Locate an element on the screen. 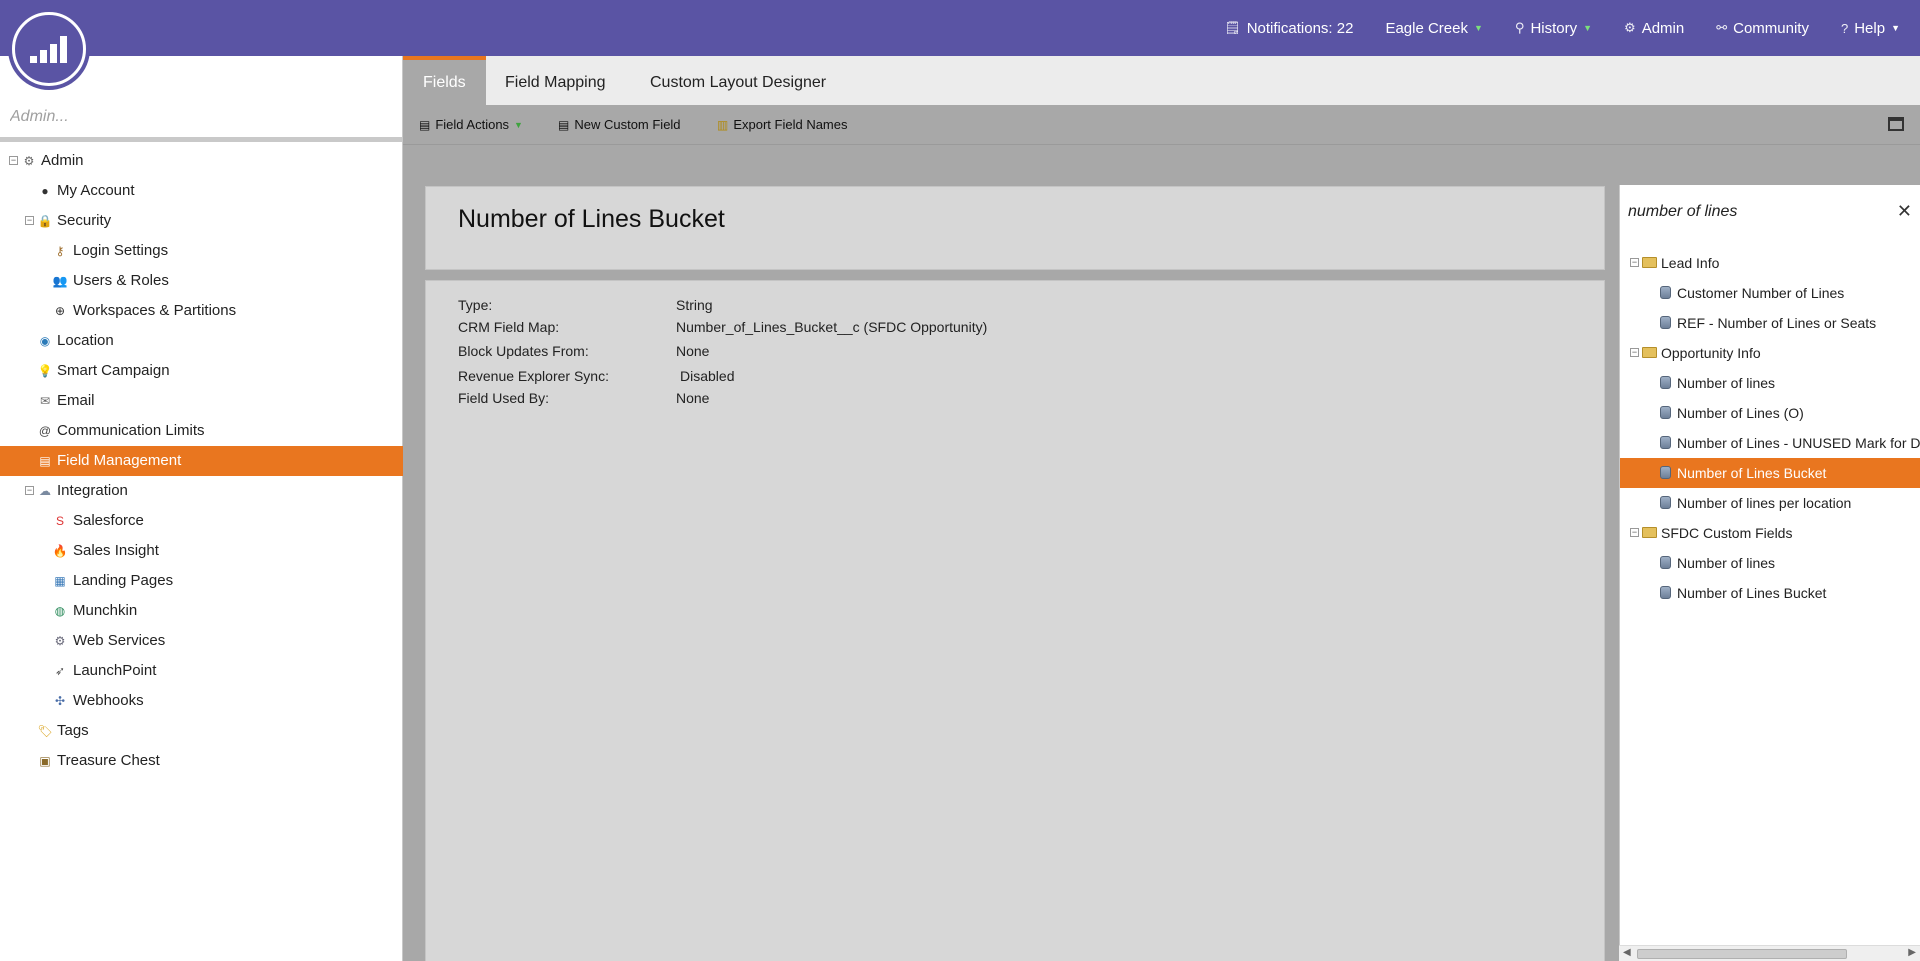 Image resolution: width=1920 pixels, height=961 pixels. admin-search-input is located at coordinates (200, 117).